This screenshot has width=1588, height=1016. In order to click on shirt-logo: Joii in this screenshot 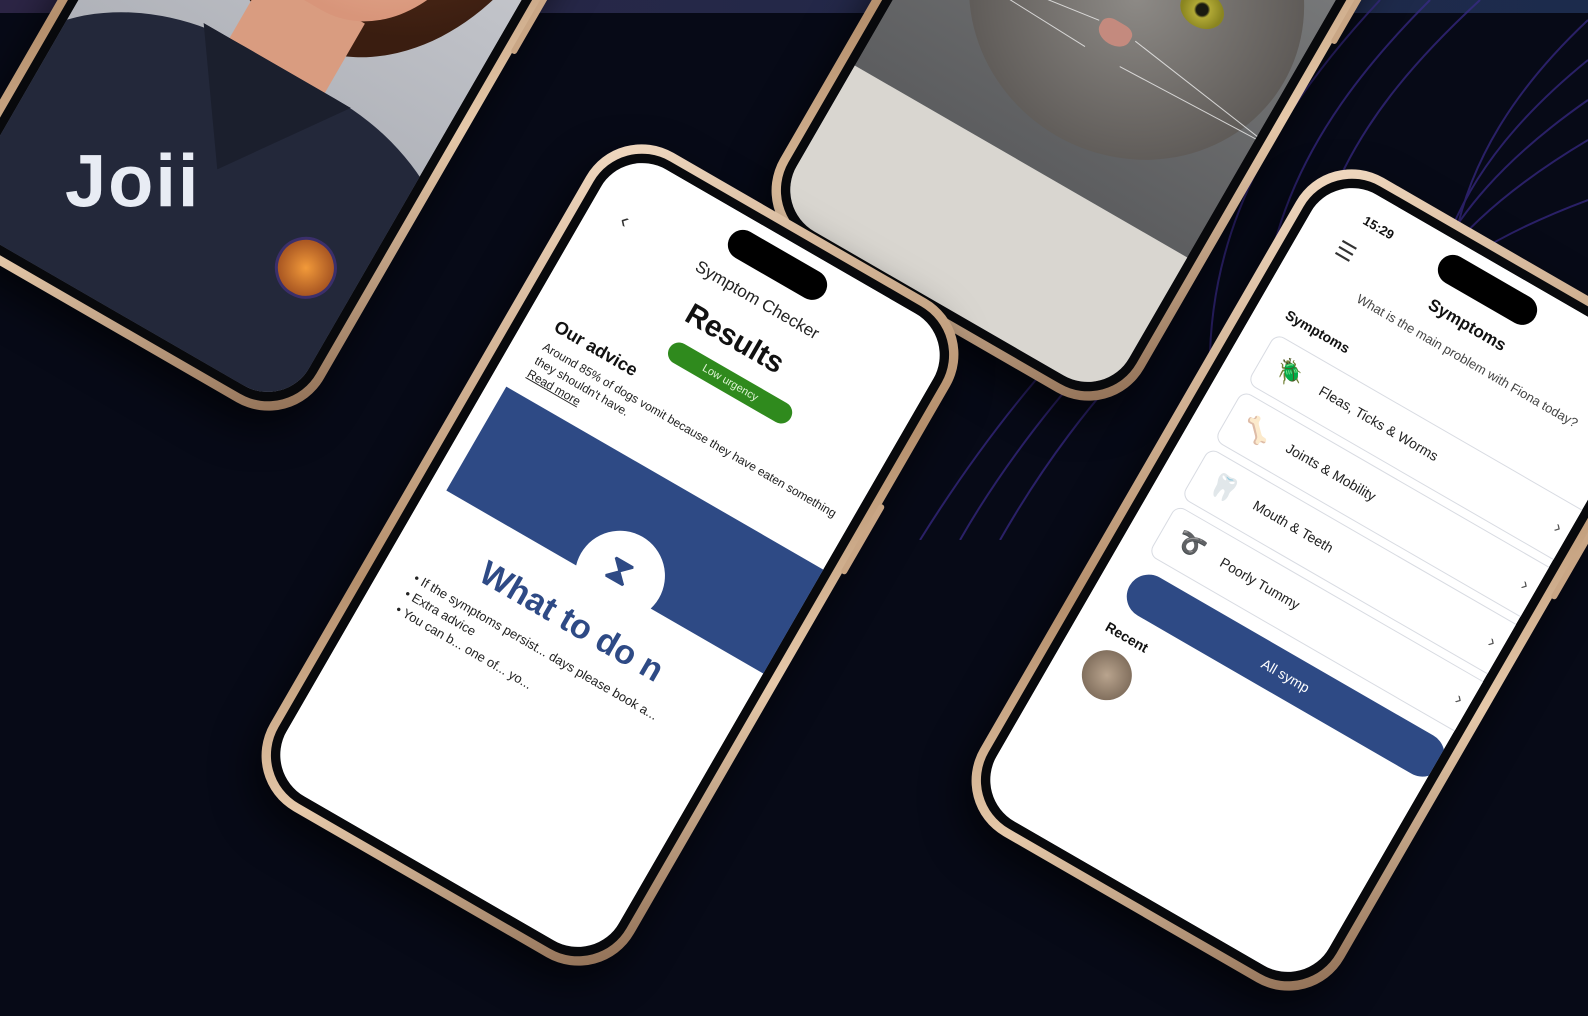, I will do `click(133, 181)`.